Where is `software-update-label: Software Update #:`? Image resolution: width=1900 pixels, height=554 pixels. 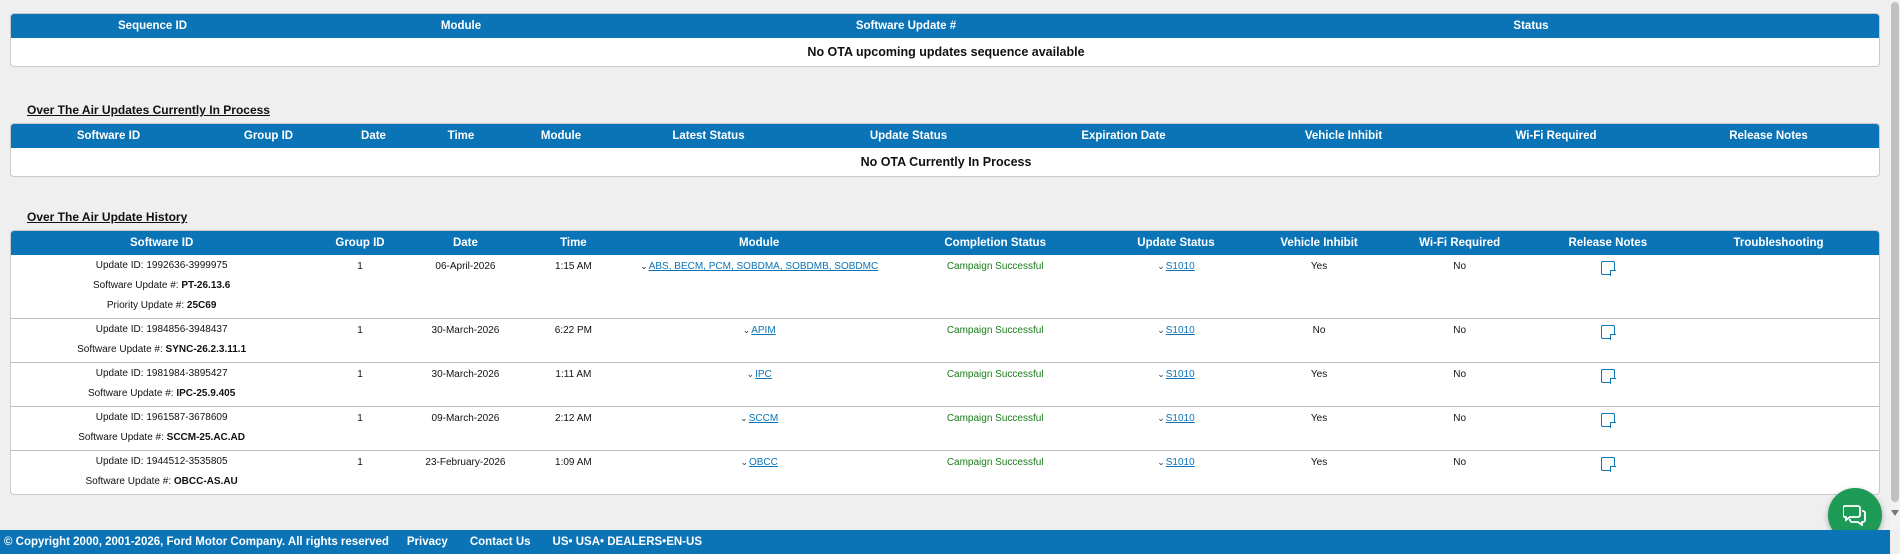 software-update-label: Software Update #: is located at coordinates (135, 285).